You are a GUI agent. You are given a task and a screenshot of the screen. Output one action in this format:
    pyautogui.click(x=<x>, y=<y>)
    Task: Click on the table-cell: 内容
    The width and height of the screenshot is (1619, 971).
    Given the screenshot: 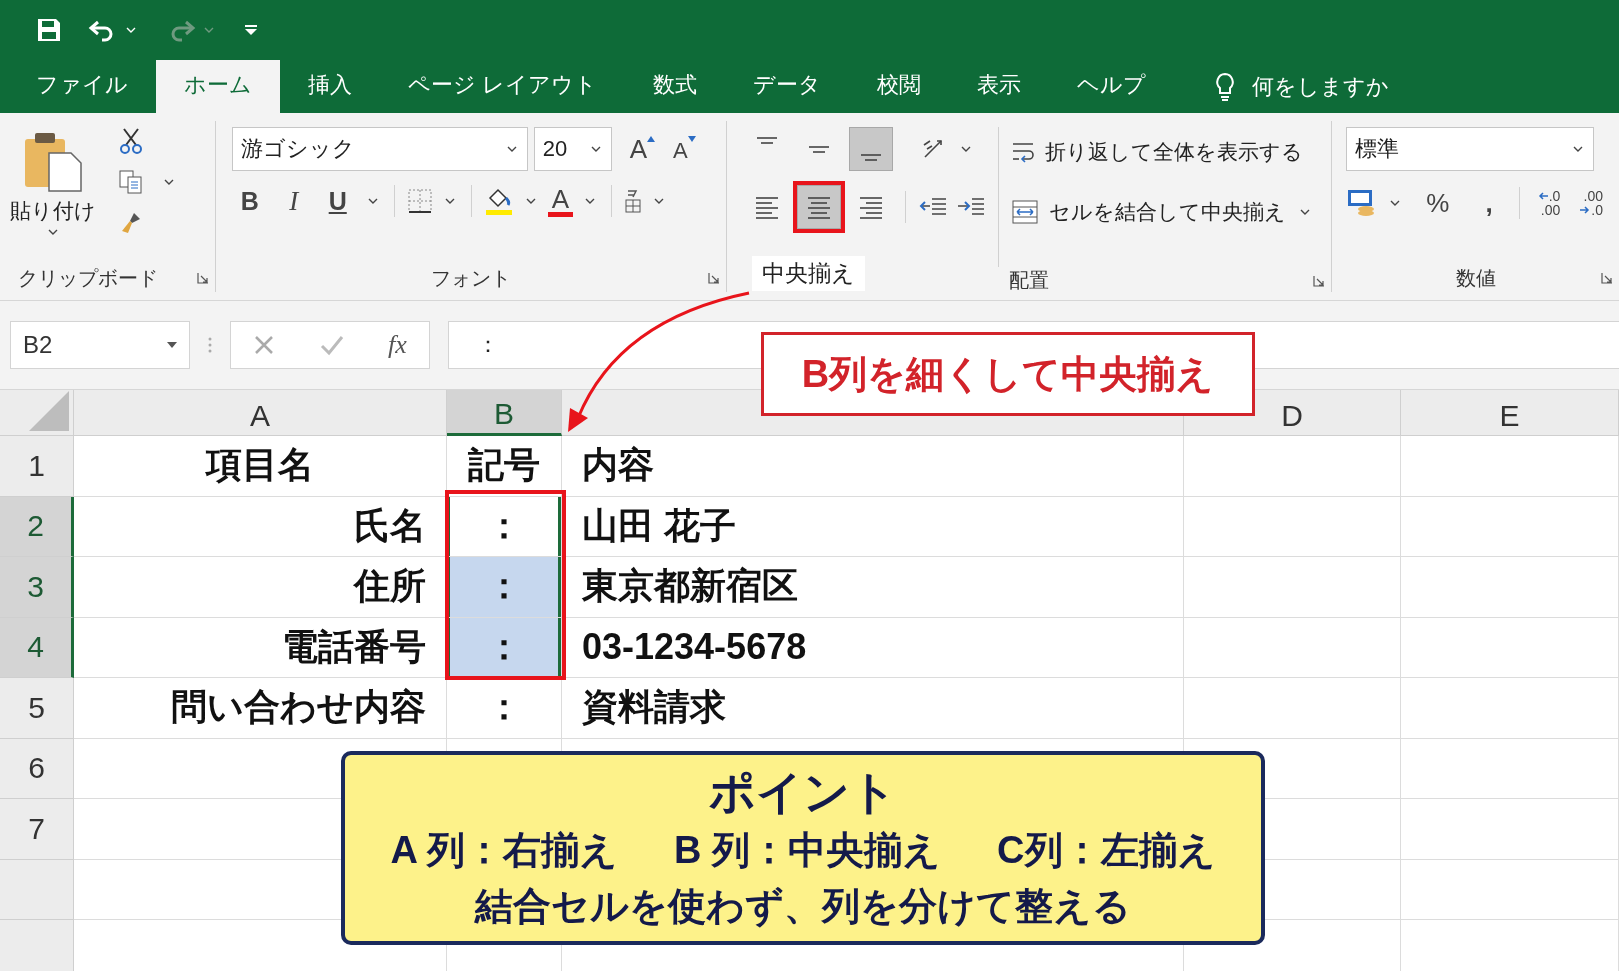 What is the action you would take?
    pyautogui.click(x=873, y=466)
    